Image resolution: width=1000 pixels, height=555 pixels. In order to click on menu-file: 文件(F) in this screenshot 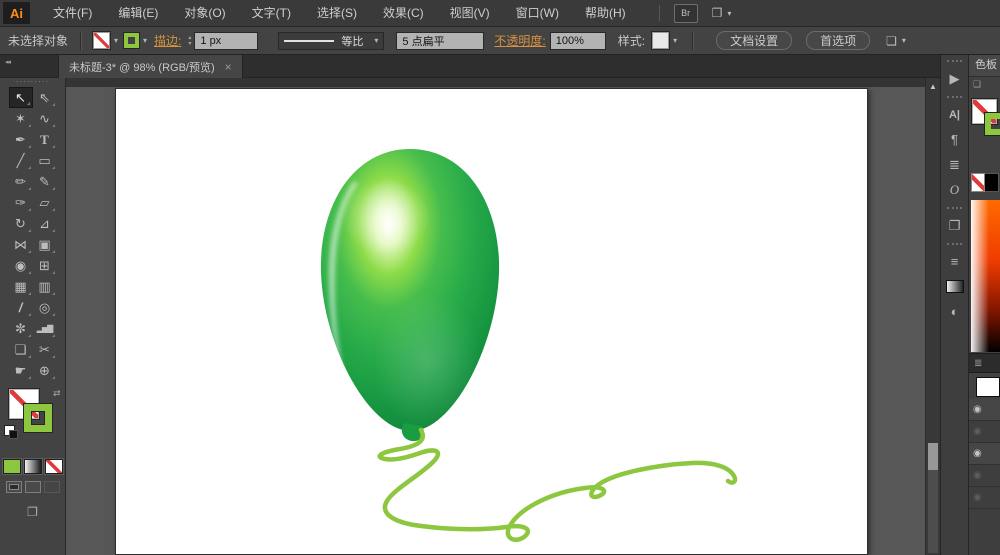, I will do `click(72, 13)`.